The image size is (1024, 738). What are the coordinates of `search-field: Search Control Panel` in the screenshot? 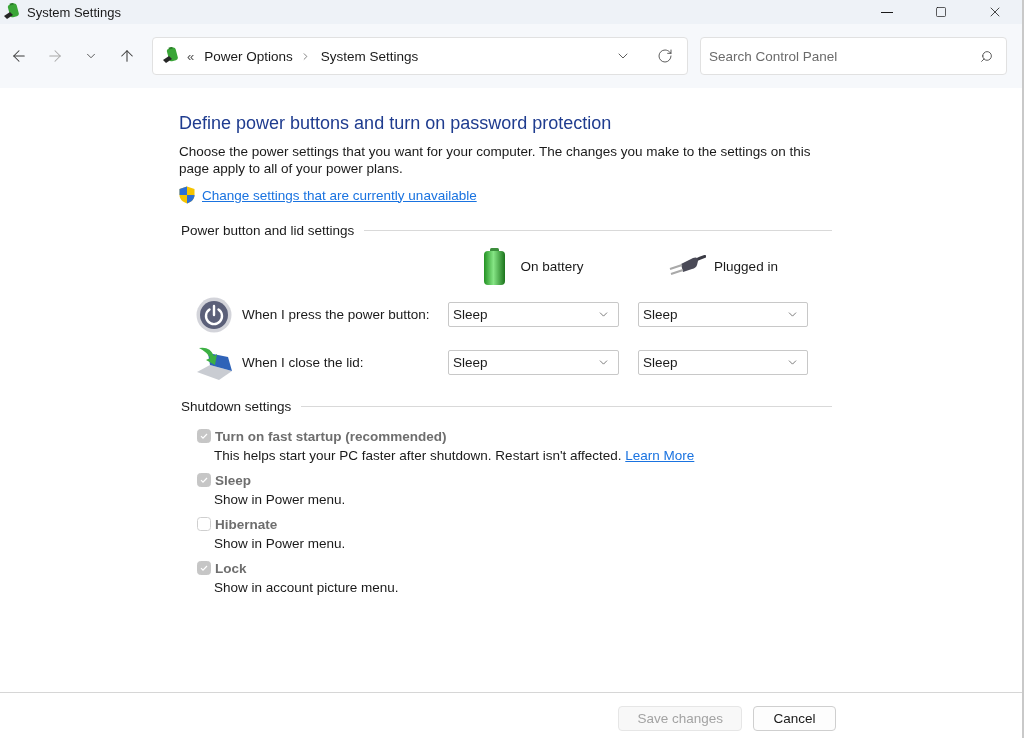 It's located at (853, 56).